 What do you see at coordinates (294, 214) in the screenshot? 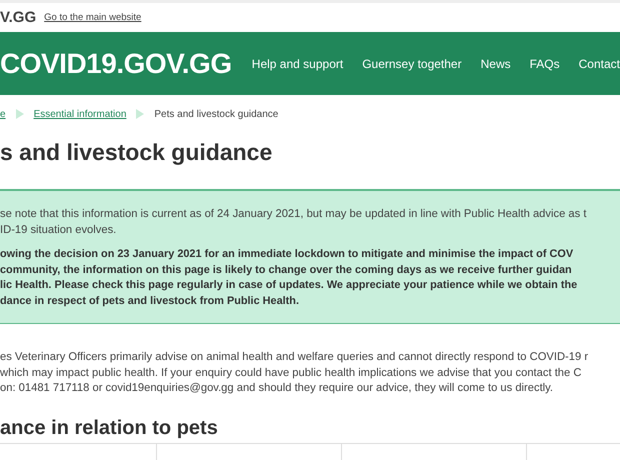
I see `notice-text: se note that this information is current as of 24 January 2021, but may be updated in line with Public Health advice as t` at bounding box center [294, 214].